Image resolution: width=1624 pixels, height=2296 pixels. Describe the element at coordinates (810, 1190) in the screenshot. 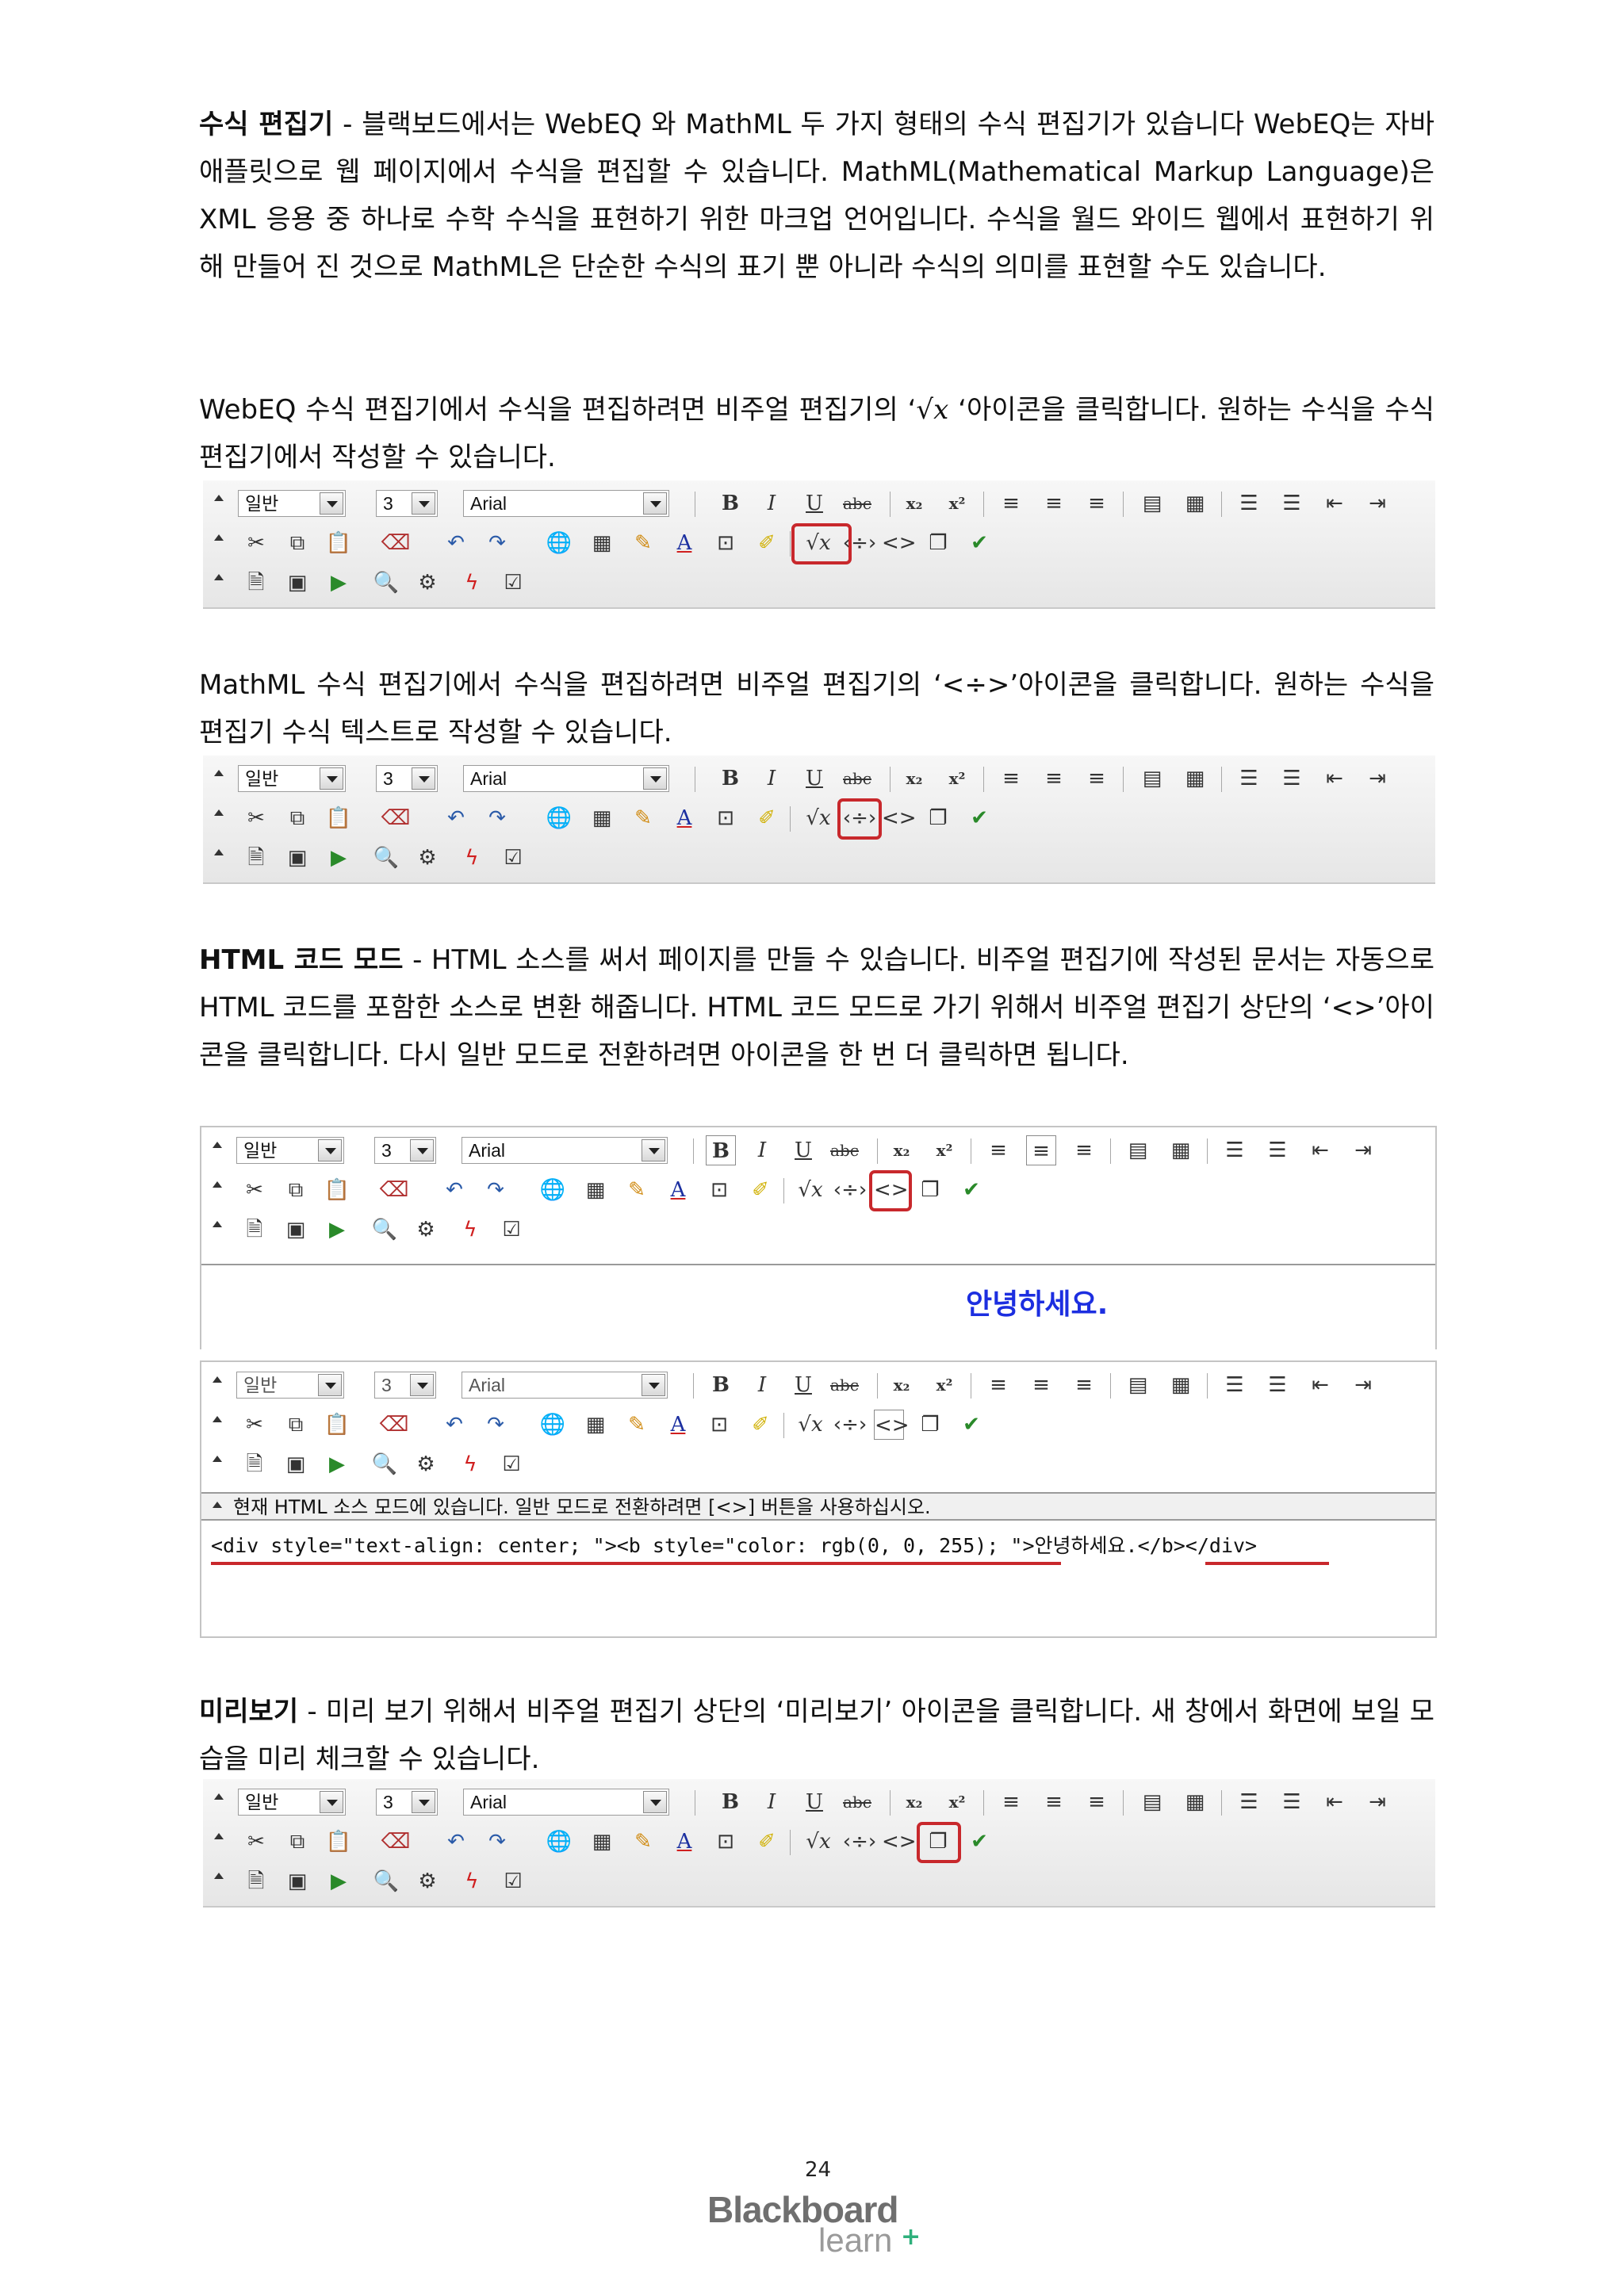

I see `math-webeq-icon: √x` at that location.